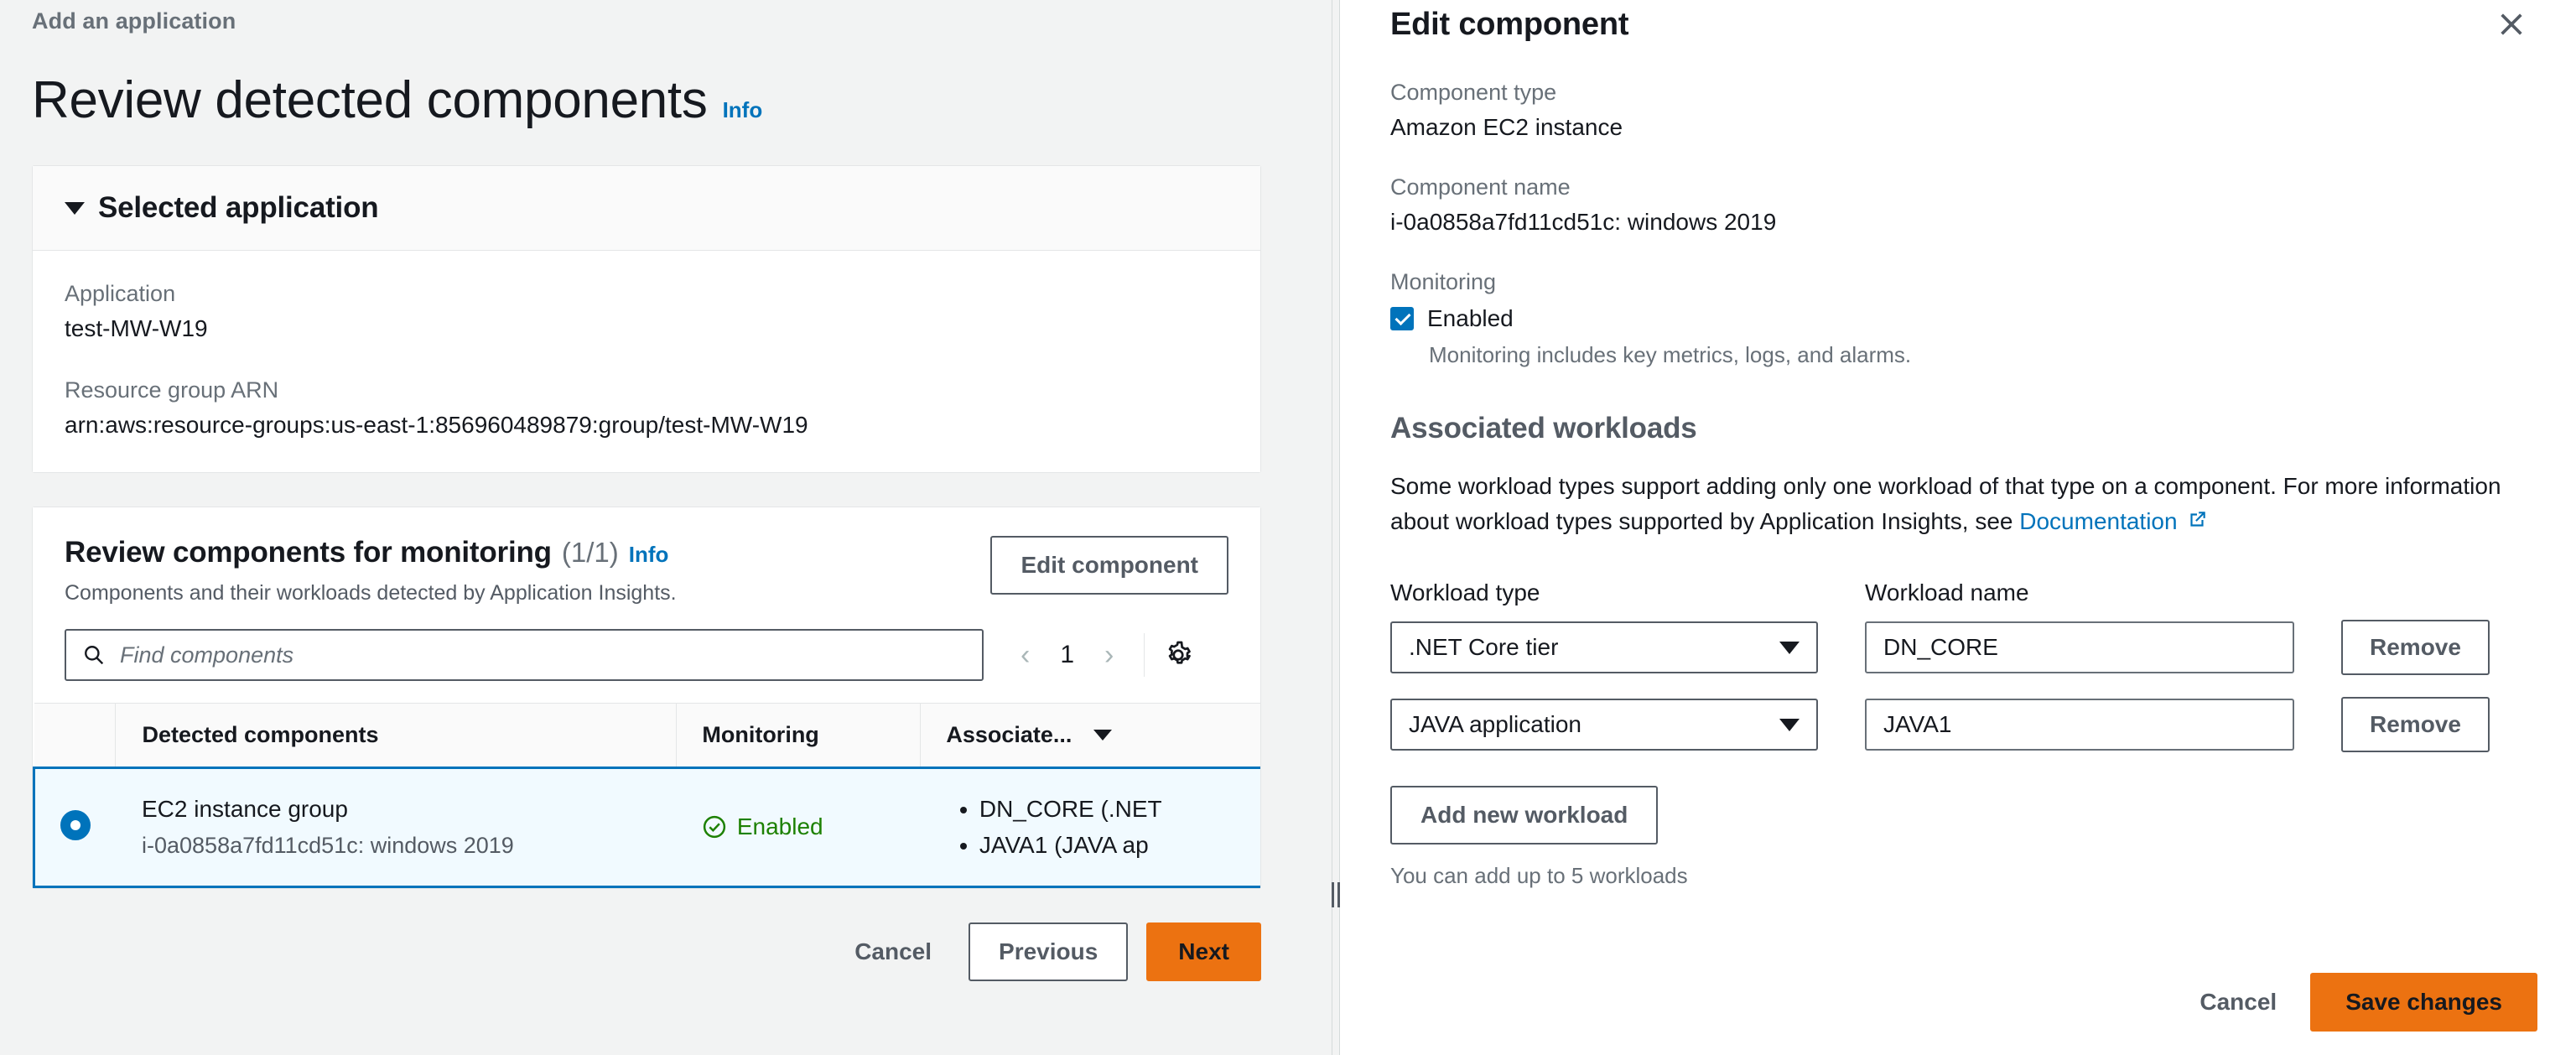 The height and width of the screenshot is (1055, 2576). Describe the element at coordinates (172, 390) in the screenshot. I see `resource-group-arn-label: Resource group ARN` at that location.